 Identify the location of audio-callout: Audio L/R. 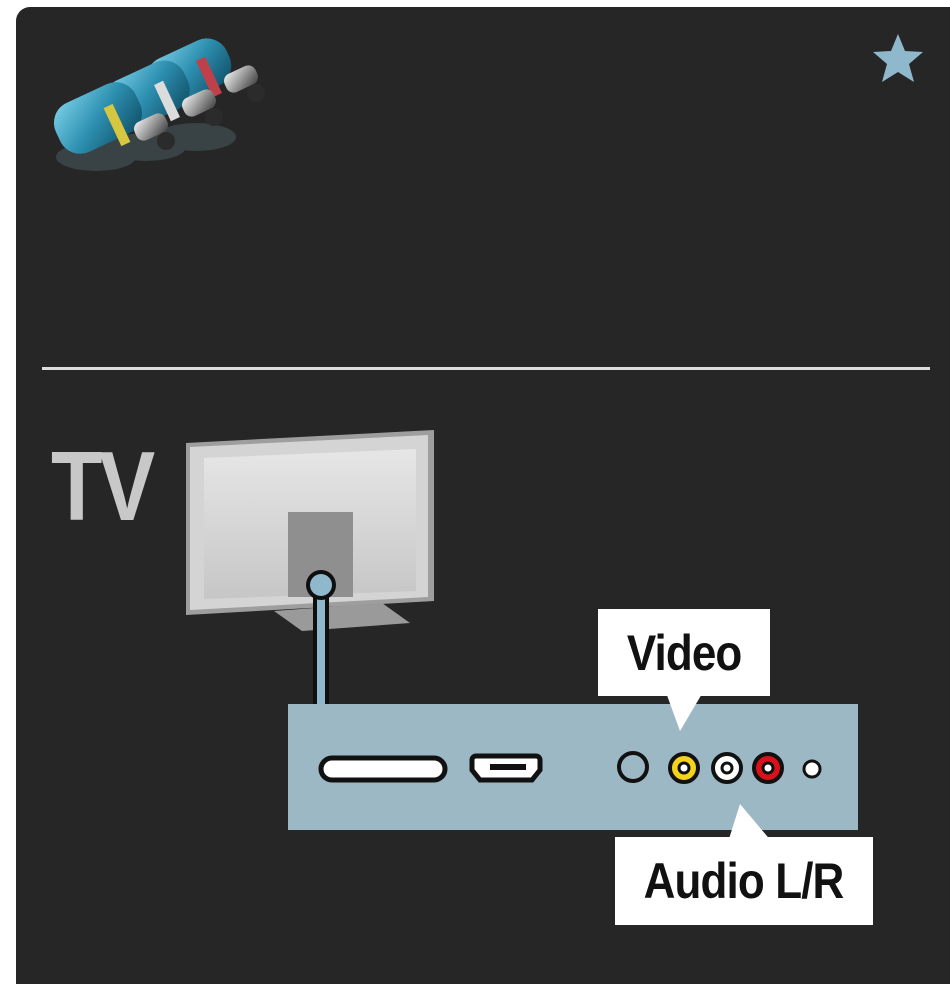
(744, 881).